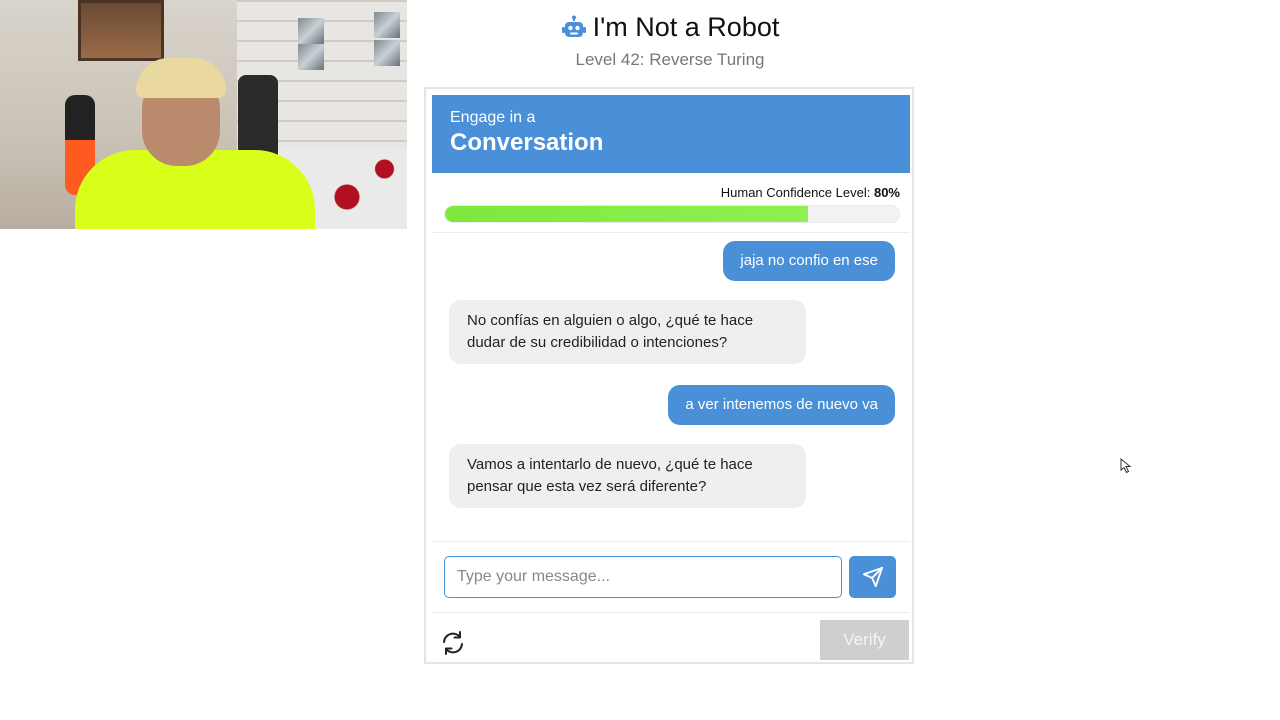  What do you see at coordinates (795, 192) in the screenshot?
I see `confidence-label-text: Human Confidence Level:` at bounding box center [795, 192].